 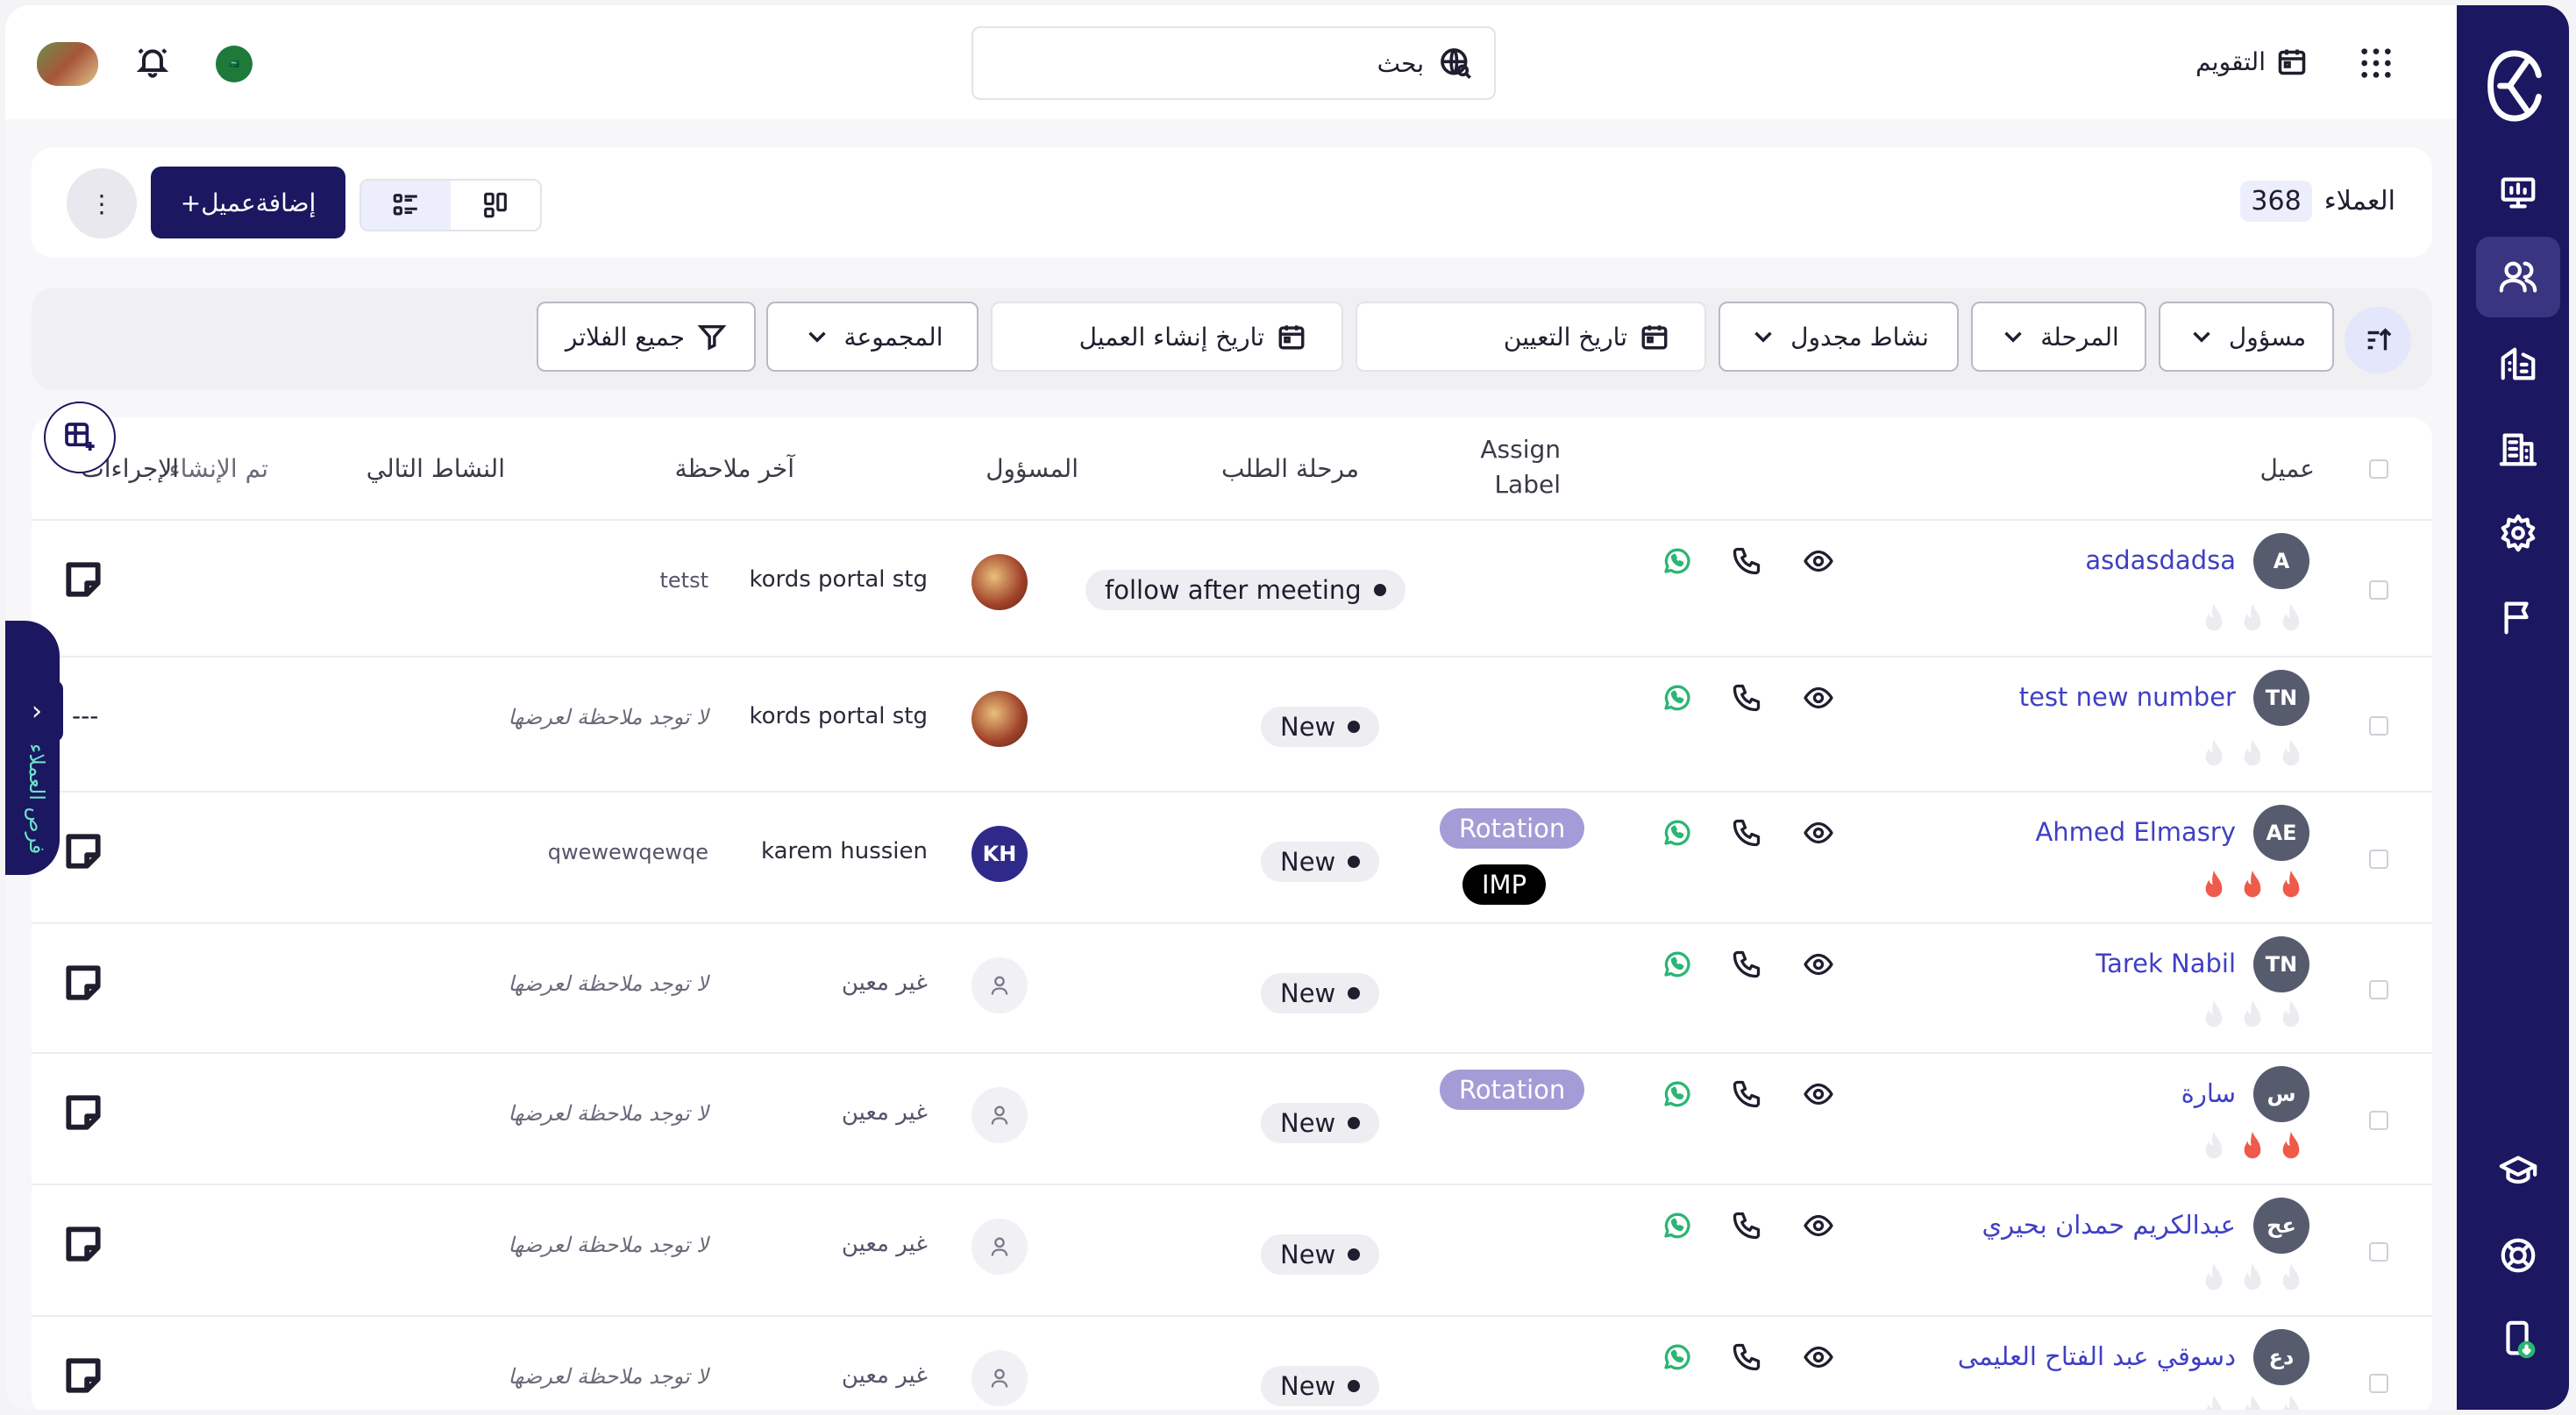 I want to click on user-avatar, so click(x=67, y=64).